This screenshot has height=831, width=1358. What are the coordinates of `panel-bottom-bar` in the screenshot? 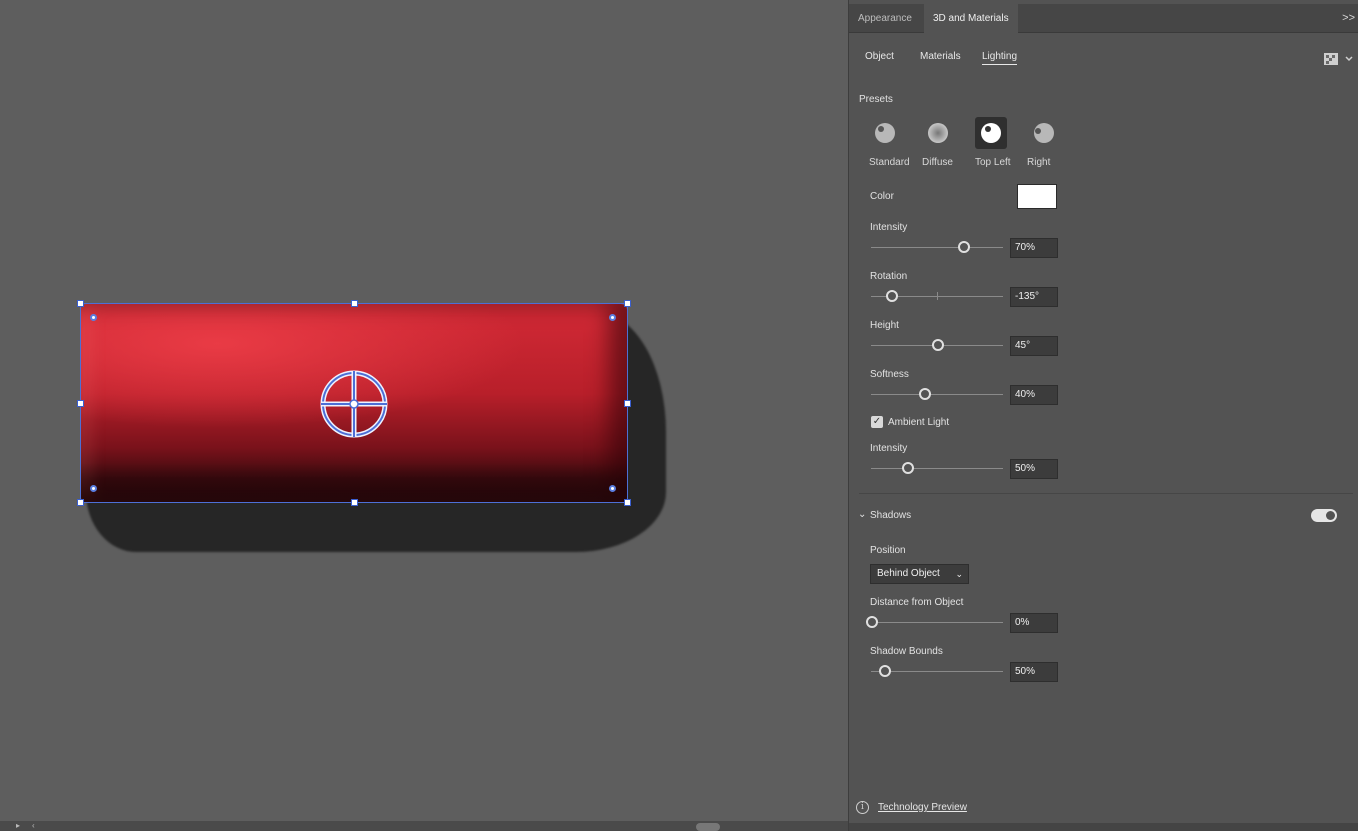 It's located at (1103, 827).